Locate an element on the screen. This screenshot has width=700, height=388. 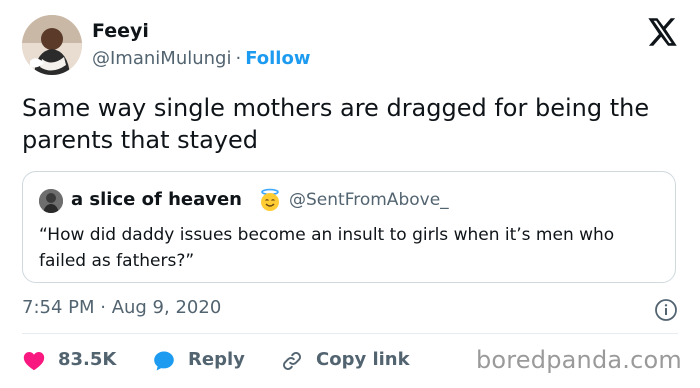
watermark: boredpanda.com is located at coordinates (578, 360).